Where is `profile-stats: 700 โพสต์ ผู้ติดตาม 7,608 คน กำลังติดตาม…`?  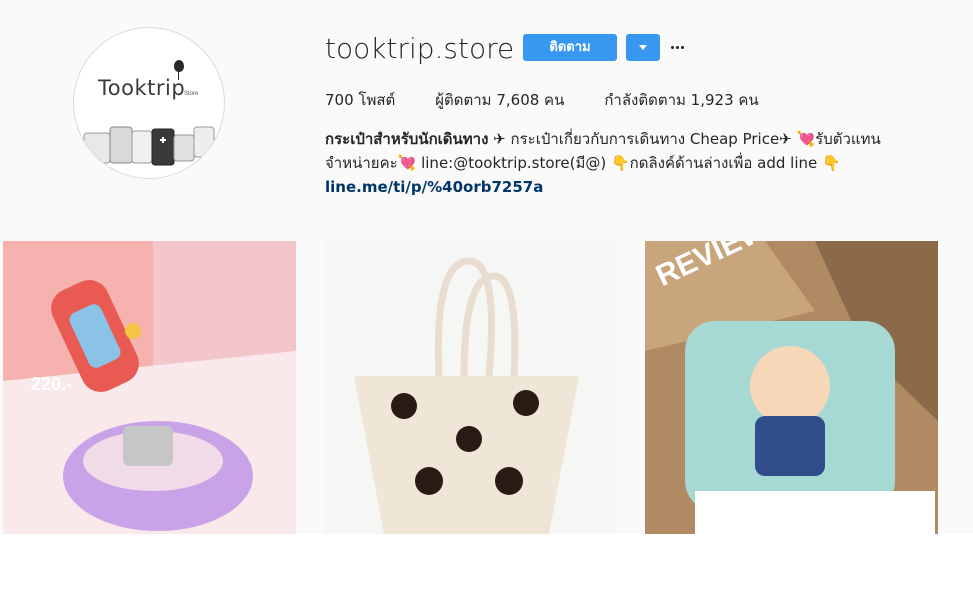
profile-stats: 700 โพสต์ ผู้ติดตาม 7,608 คน กำลังติดตาม… is located at coordinates (562, 100).